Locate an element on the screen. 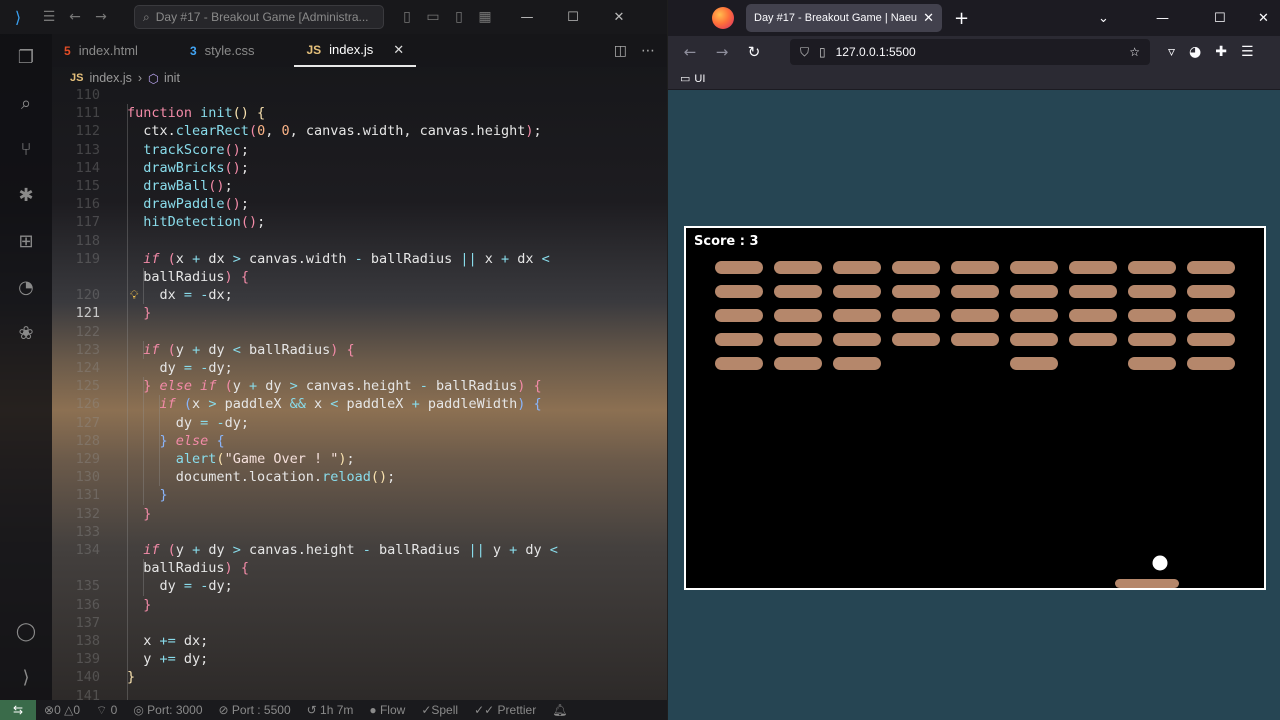 This screenshot has height=720, width=1280. tab-style-css: 3 style.css is located at coordinates (236, 50).